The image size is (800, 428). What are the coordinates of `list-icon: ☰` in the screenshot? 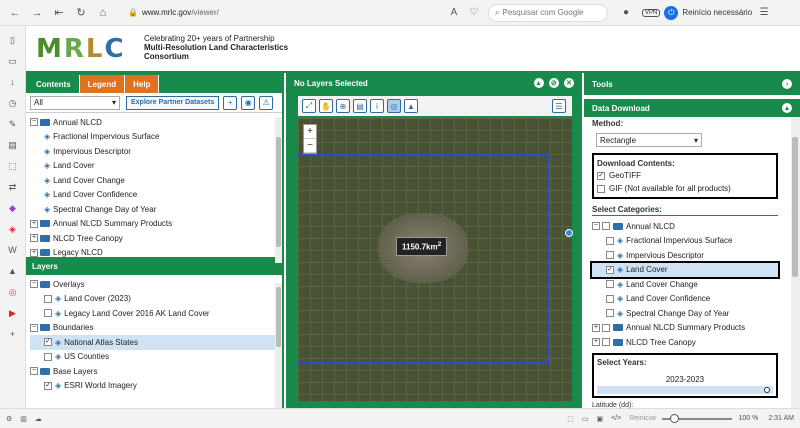 It's located at (559, 106).